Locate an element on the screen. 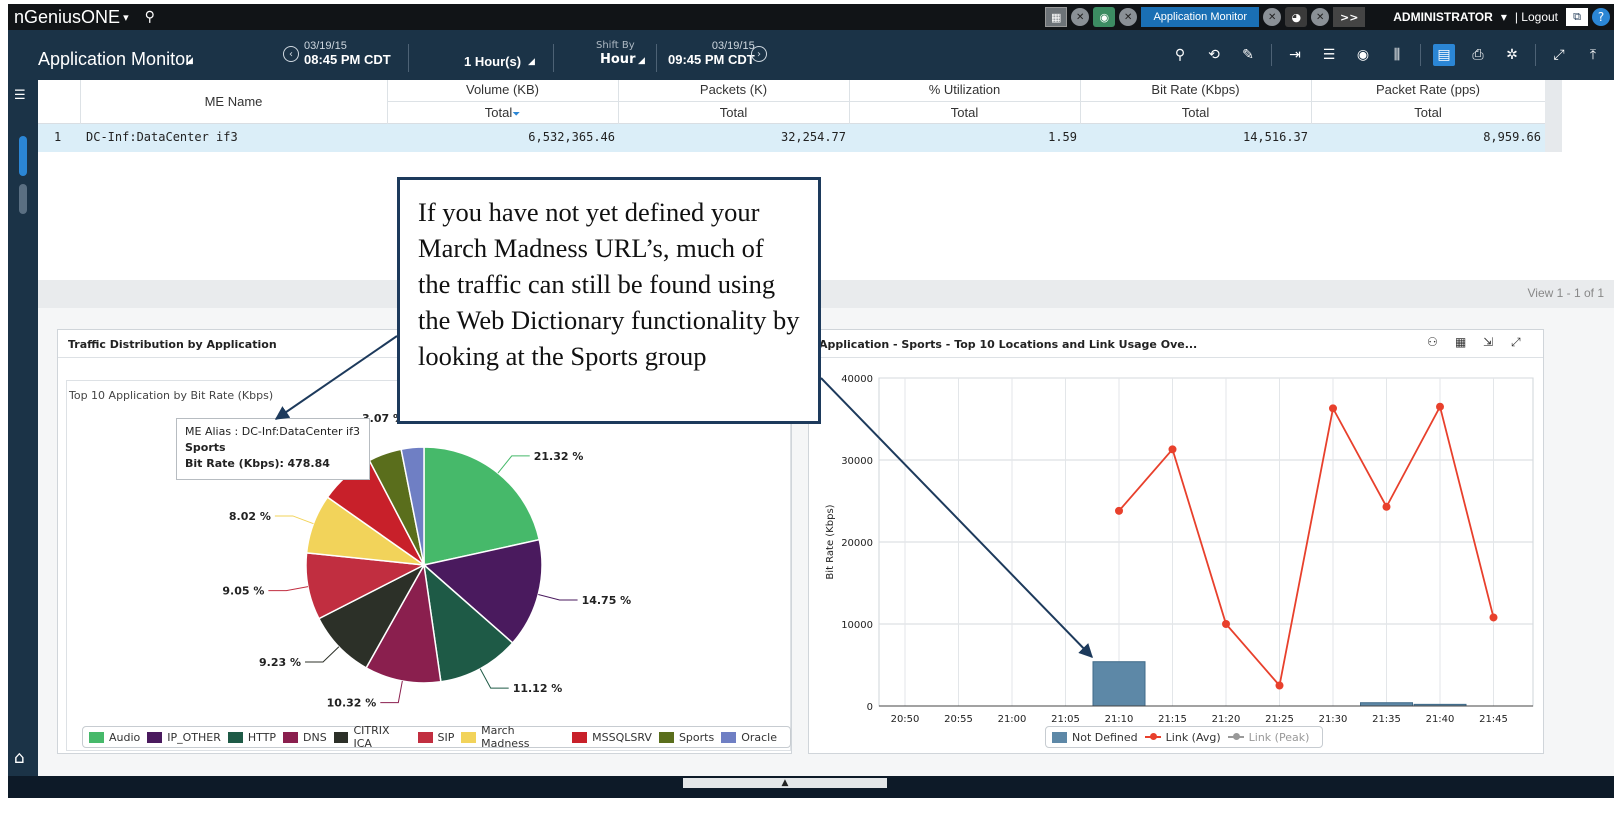 The height and width of the screenshot is (820, 1622). row-index: 1 is located at coordinates (58, 137).